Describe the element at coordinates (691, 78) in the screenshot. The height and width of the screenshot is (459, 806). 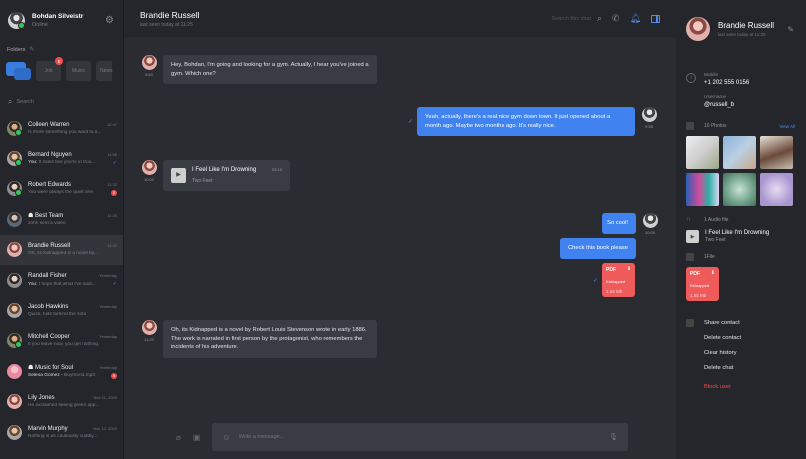
I see `info-icon: i` at that location.